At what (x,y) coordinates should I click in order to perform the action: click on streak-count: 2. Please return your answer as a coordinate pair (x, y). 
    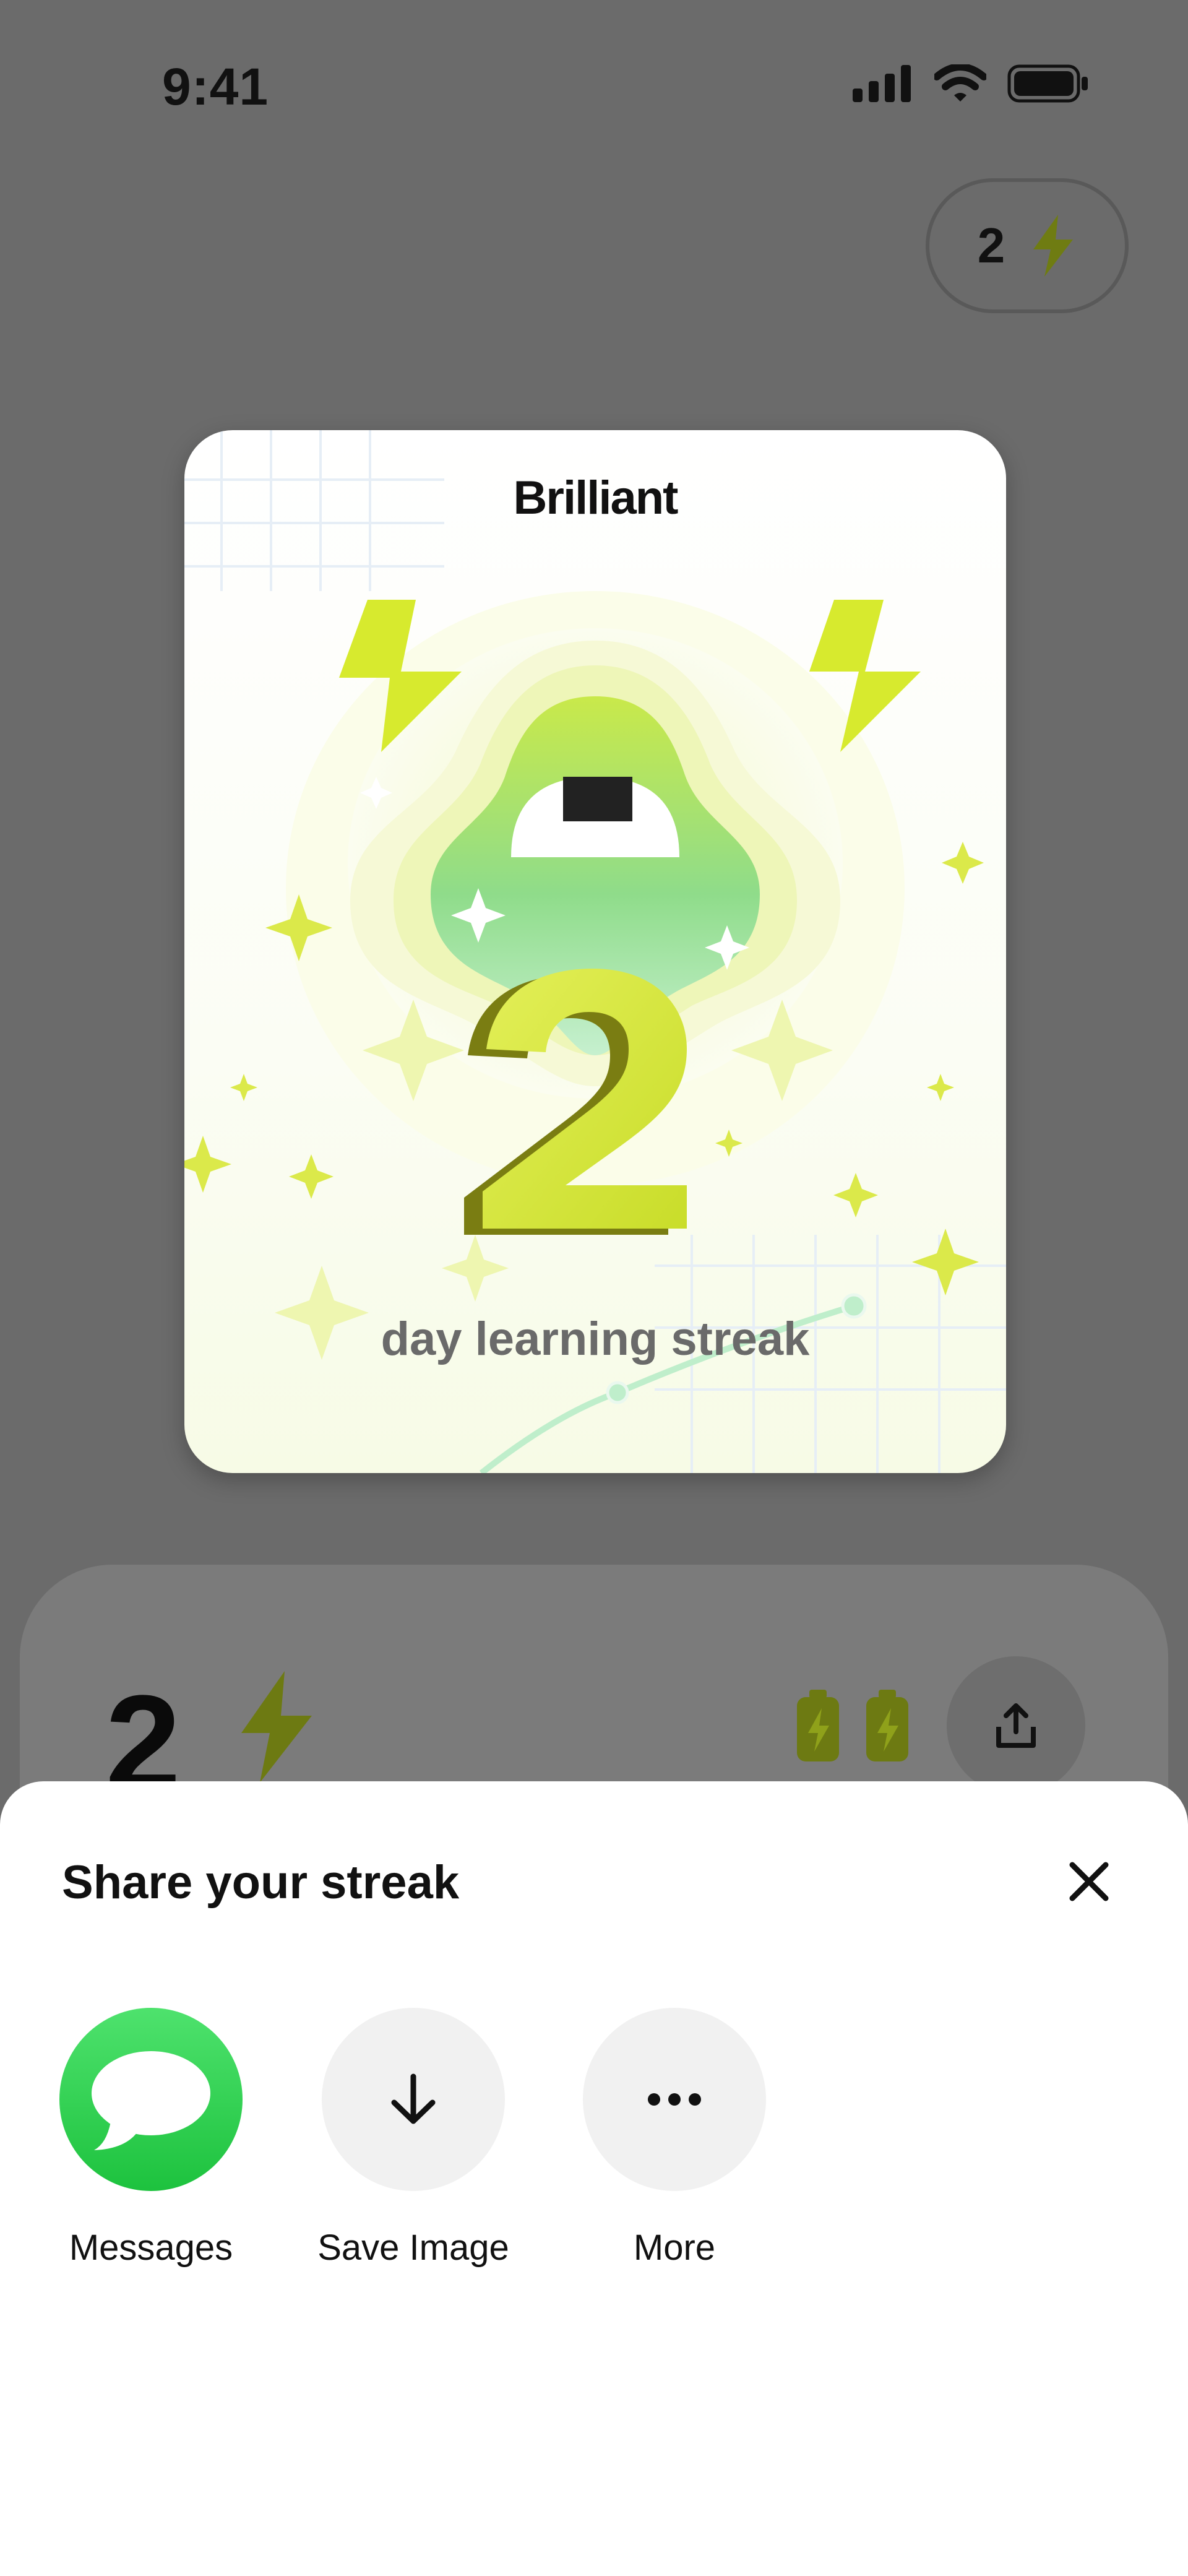
    Looking at the image, I should click on (991, 245).